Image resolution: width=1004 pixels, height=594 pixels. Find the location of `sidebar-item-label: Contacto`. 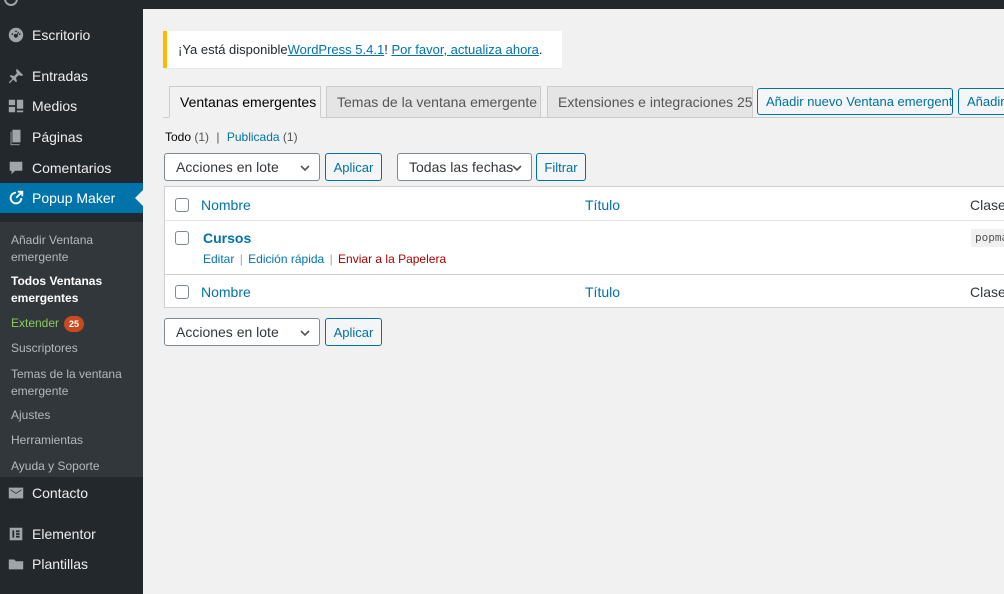

sidebar-item-label: Contacto is located at coordinates (60, 493).